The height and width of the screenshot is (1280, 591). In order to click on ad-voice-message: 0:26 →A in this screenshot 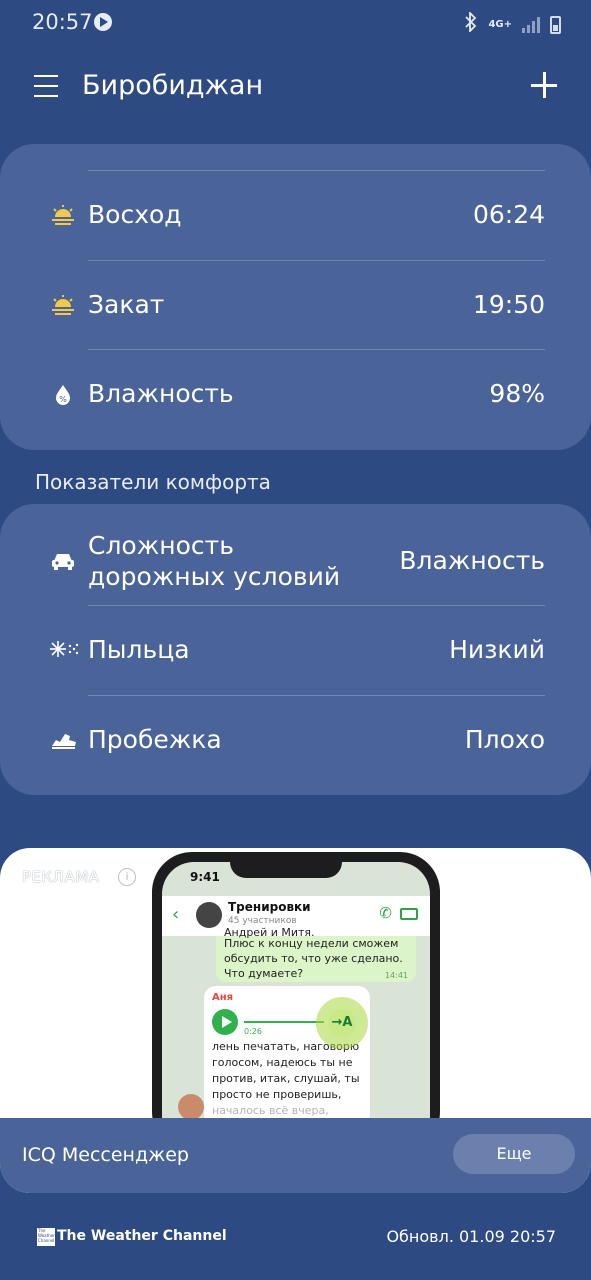, I will do `click(290, 1023)`.